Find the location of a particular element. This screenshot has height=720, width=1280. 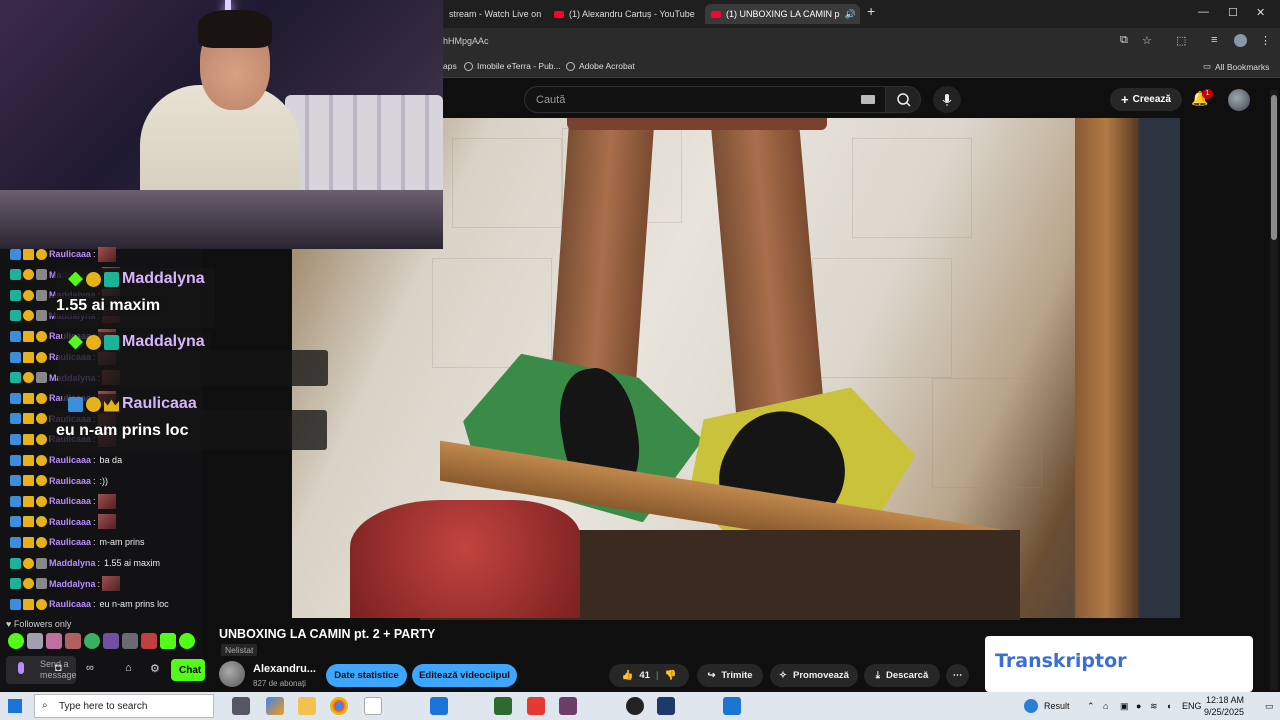

chat-message: Maddalyna:1.55 ai maxim is located at coordinates (85, 563).